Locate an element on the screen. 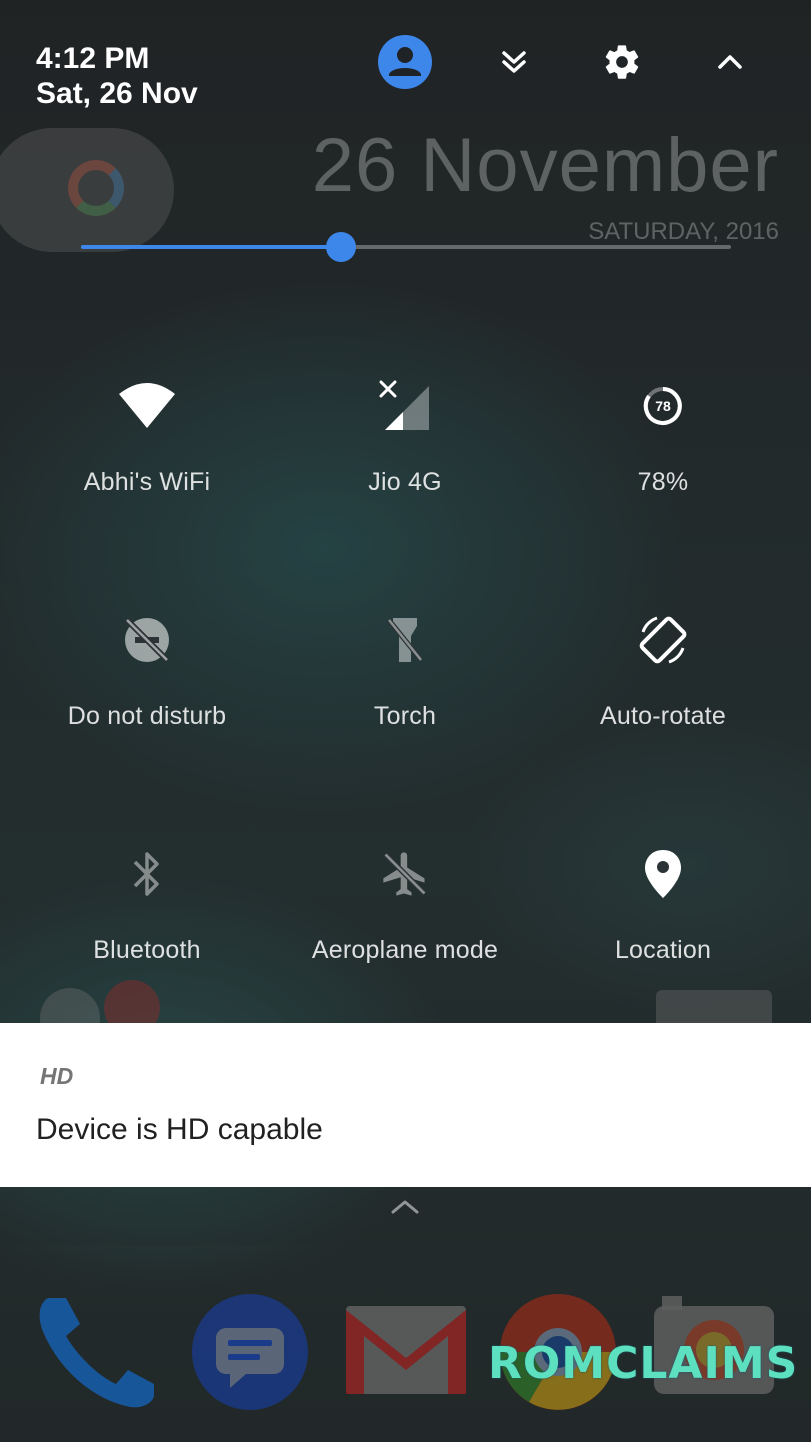 Image resolution: width=811 pixels, height=1442 pixels. tile-battery: 78 78% is located at coordinates (663, 454).